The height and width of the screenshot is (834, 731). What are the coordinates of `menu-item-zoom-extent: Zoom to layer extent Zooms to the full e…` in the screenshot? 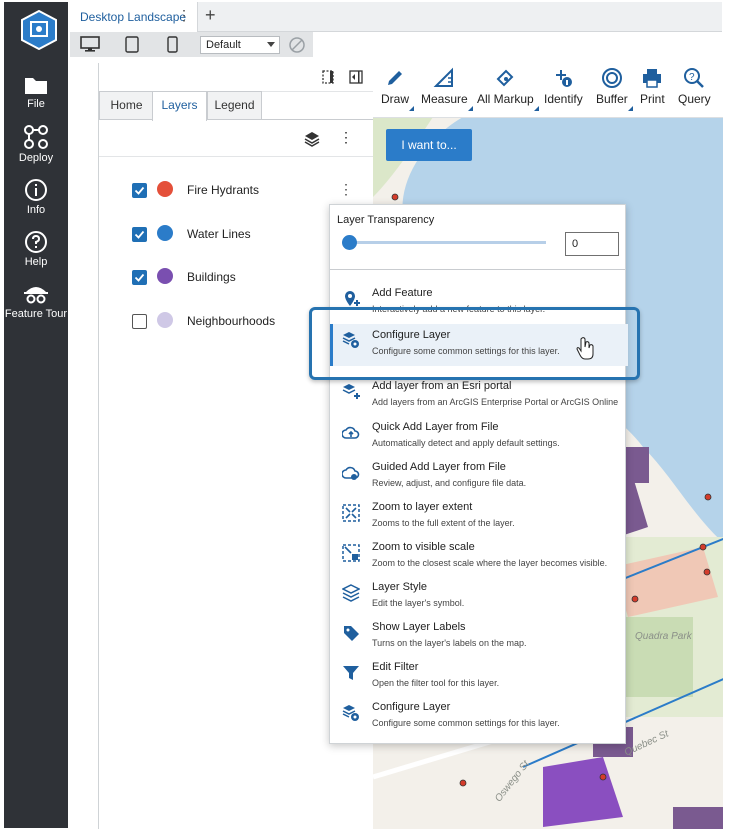 It's located at (477, 518).